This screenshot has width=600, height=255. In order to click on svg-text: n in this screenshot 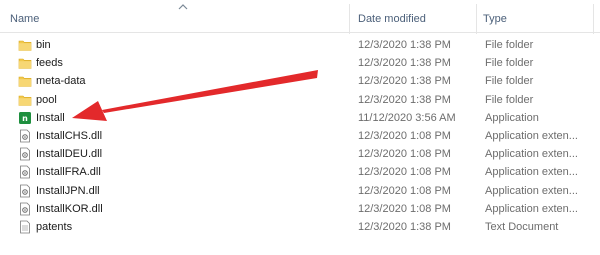, I will do `click(25, 118)`.